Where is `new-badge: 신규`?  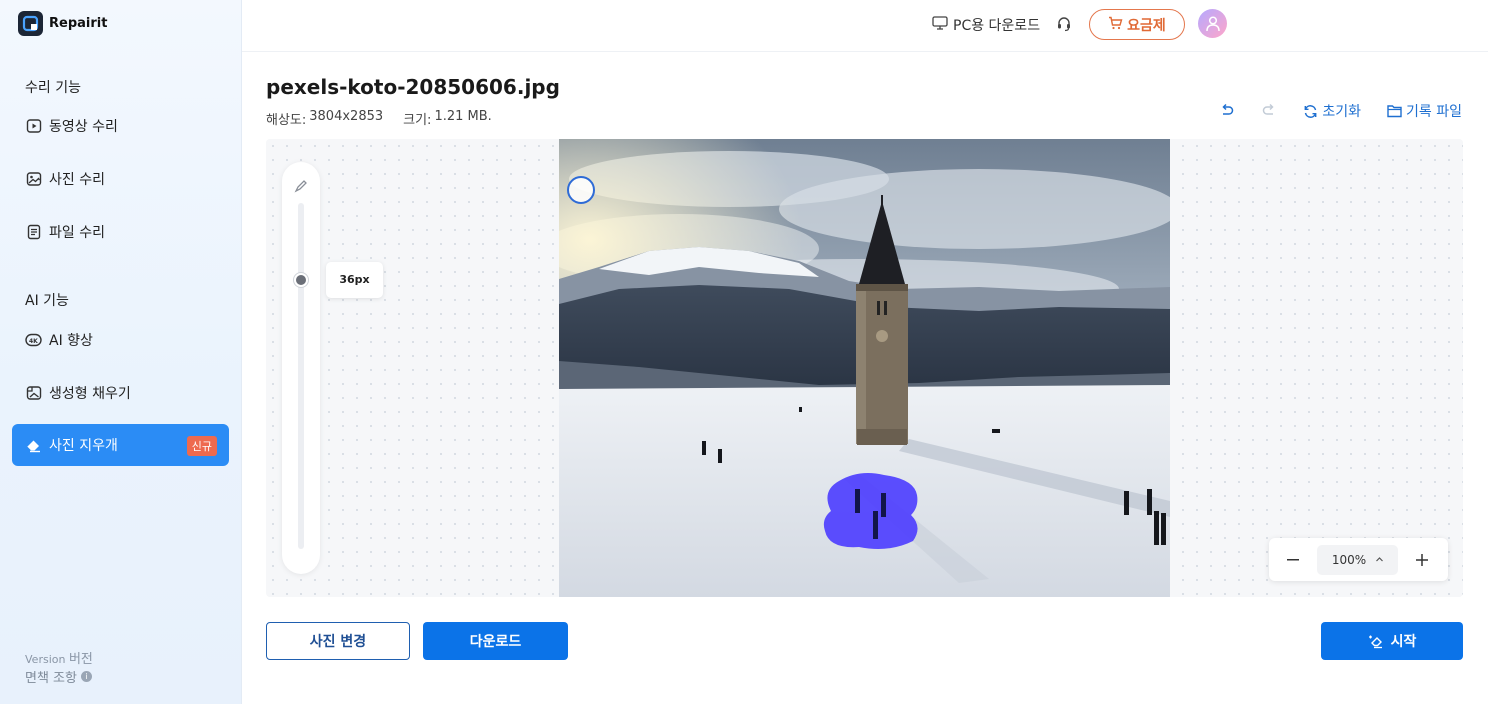
new-badge: 신규 is located at coordinates (201, 446).